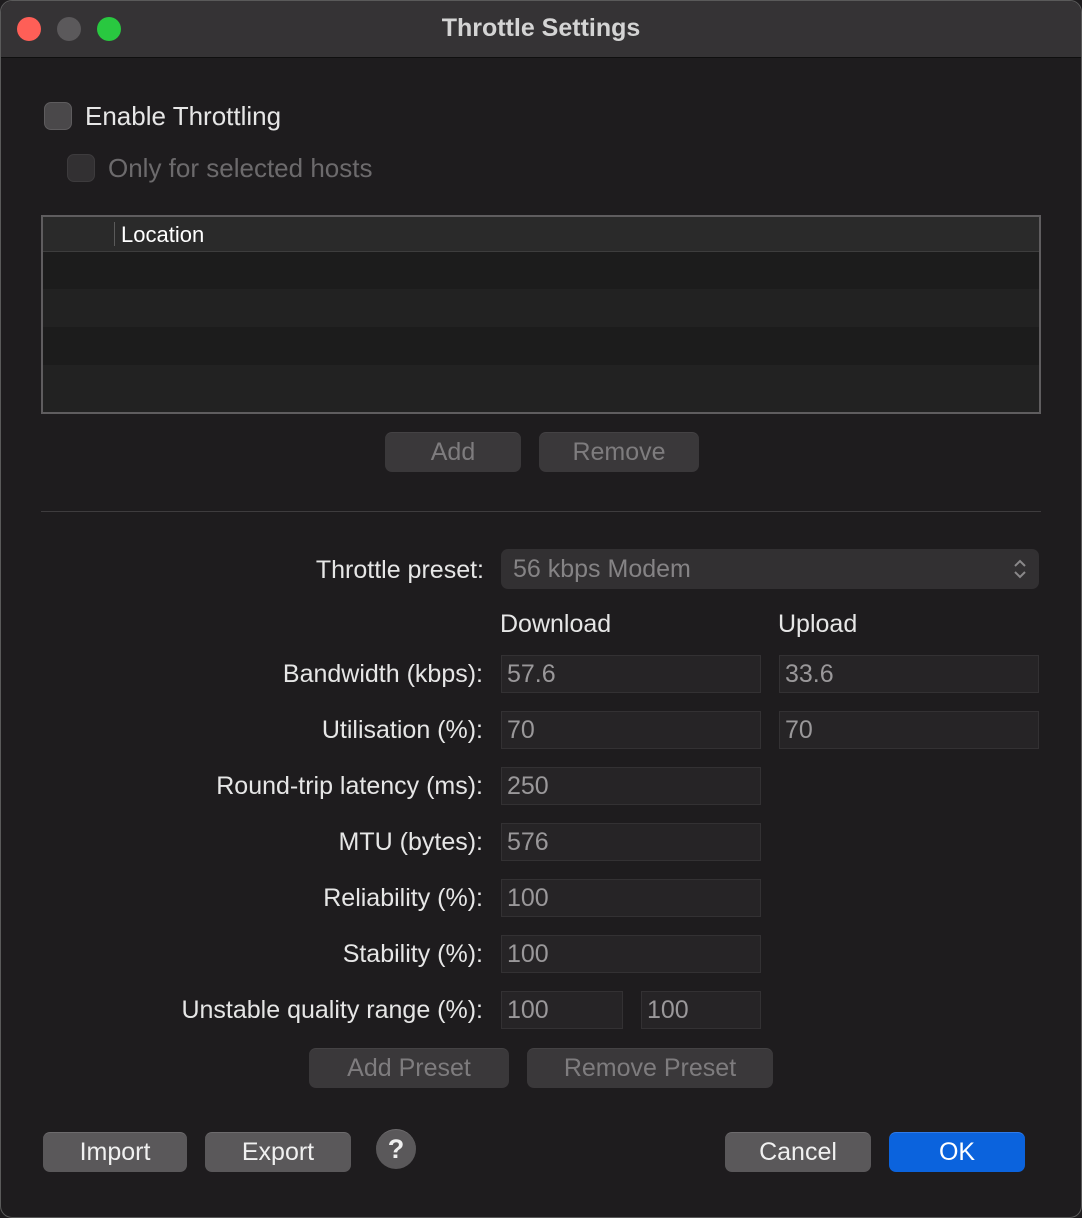  Describe the element at coordinates (556, 624) in the screenshot. I see `download-column-header: Download` at that location.